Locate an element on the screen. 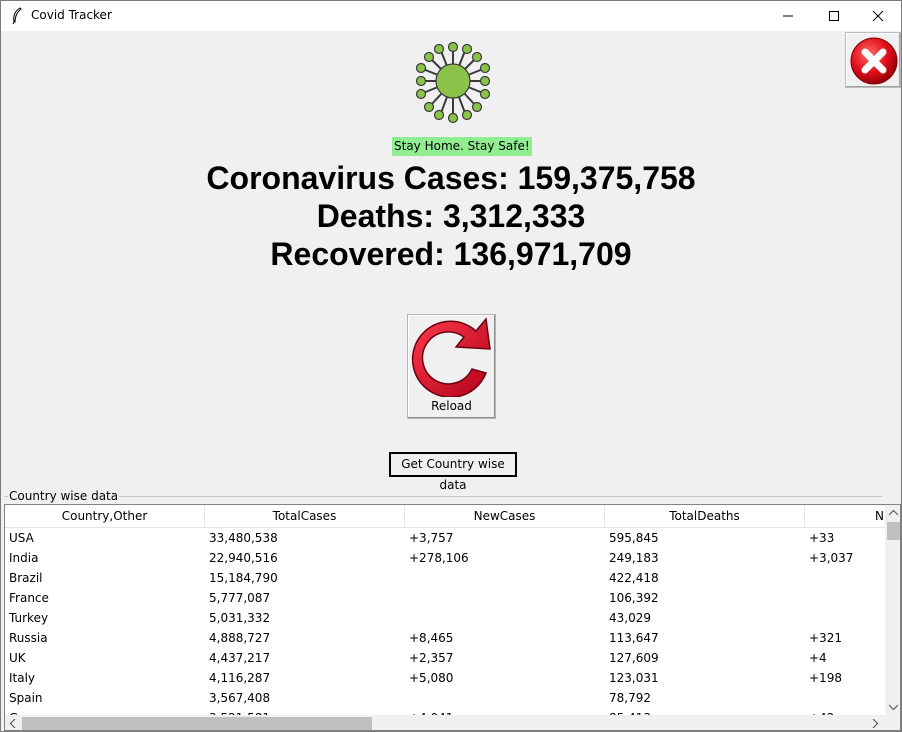  column-header-total-cases: TotalCases is located at coordinates (305, 516).